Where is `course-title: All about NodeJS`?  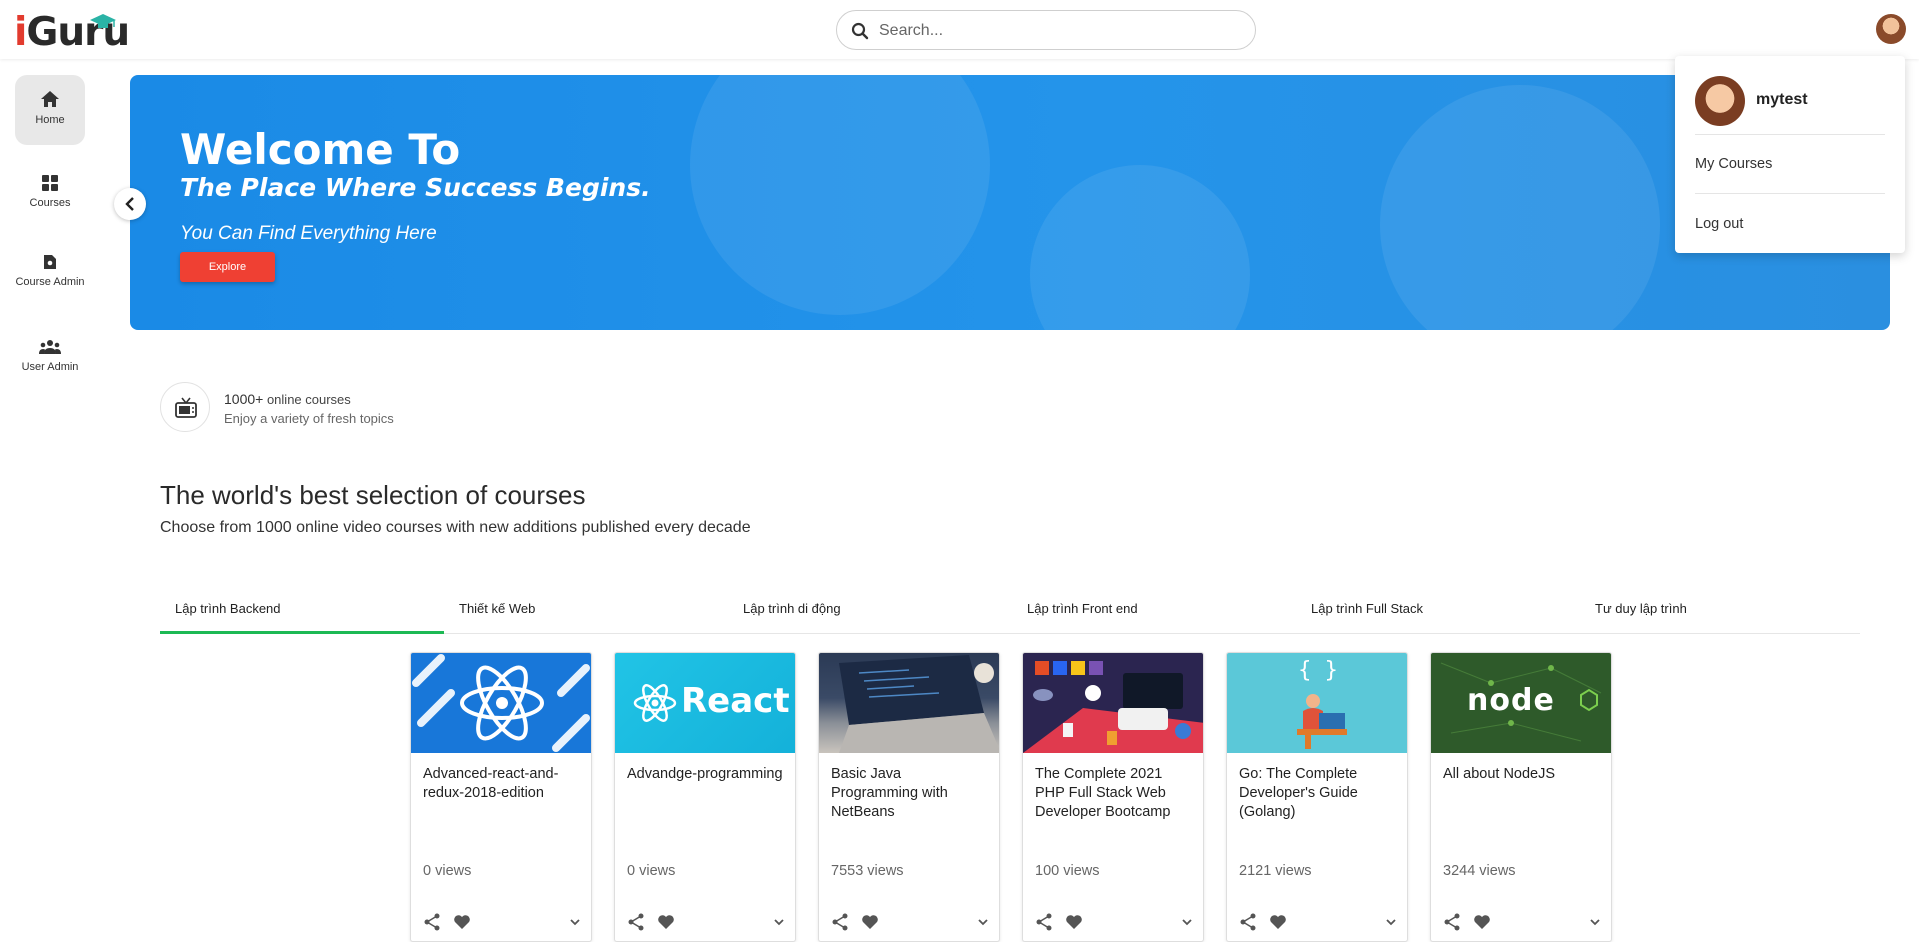
course-title: All about NodeJS is located at coordinates (1523, 774).